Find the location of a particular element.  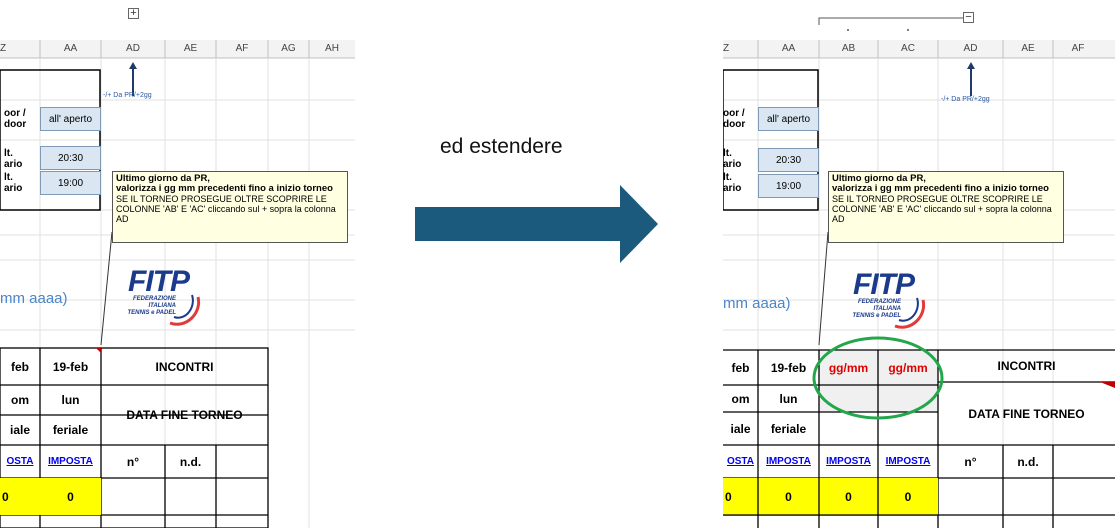

column-header-ag: AG is located at coordinates (288, 49).